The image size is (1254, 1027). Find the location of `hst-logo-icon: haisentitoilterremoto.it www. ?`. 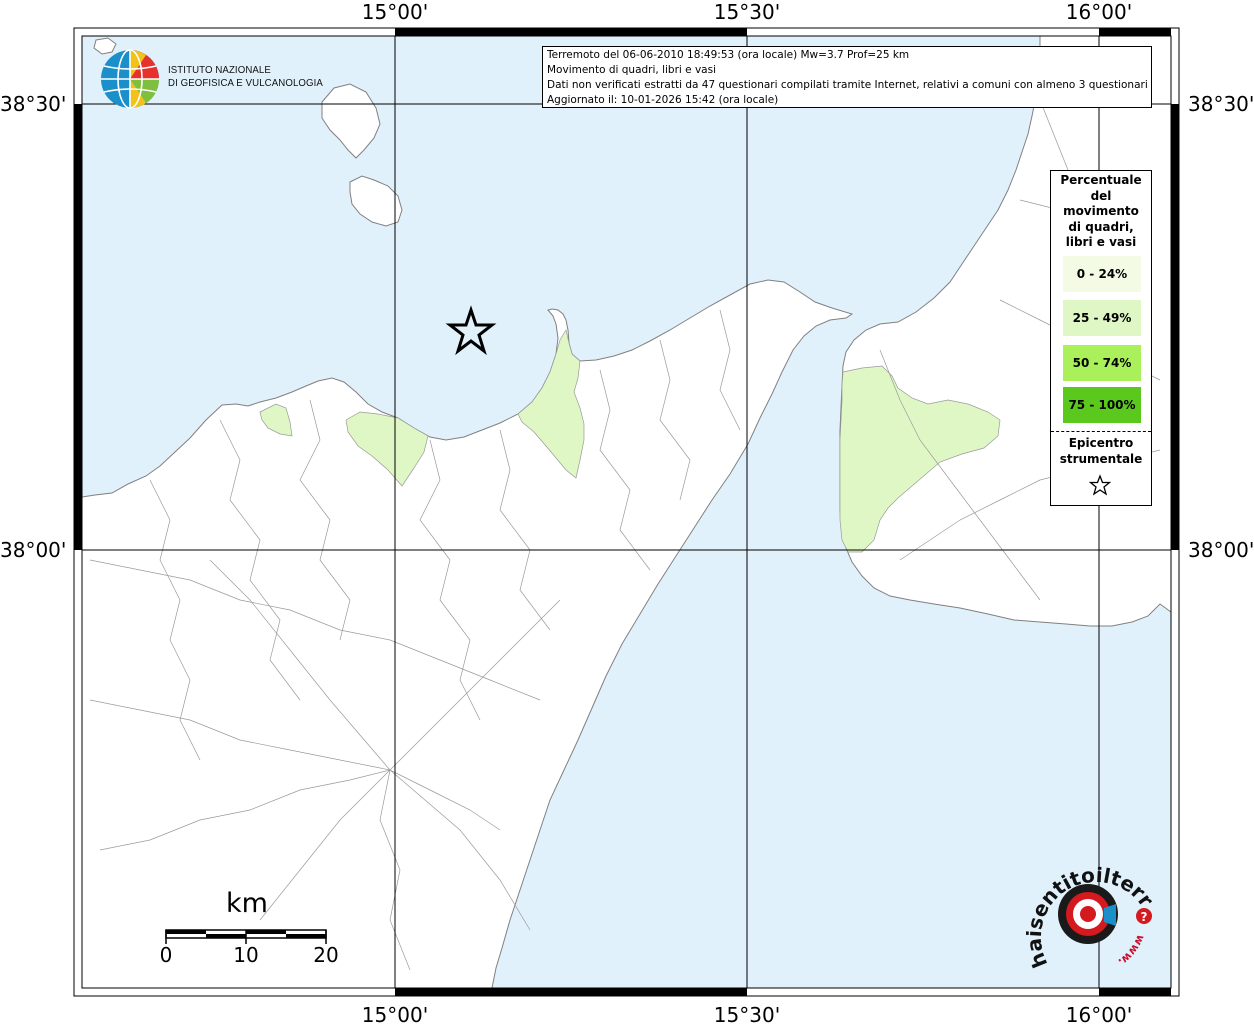

hst-logo-icon: haisentitoilterremoto.it www. ? is located at coordinates (1091, 920).